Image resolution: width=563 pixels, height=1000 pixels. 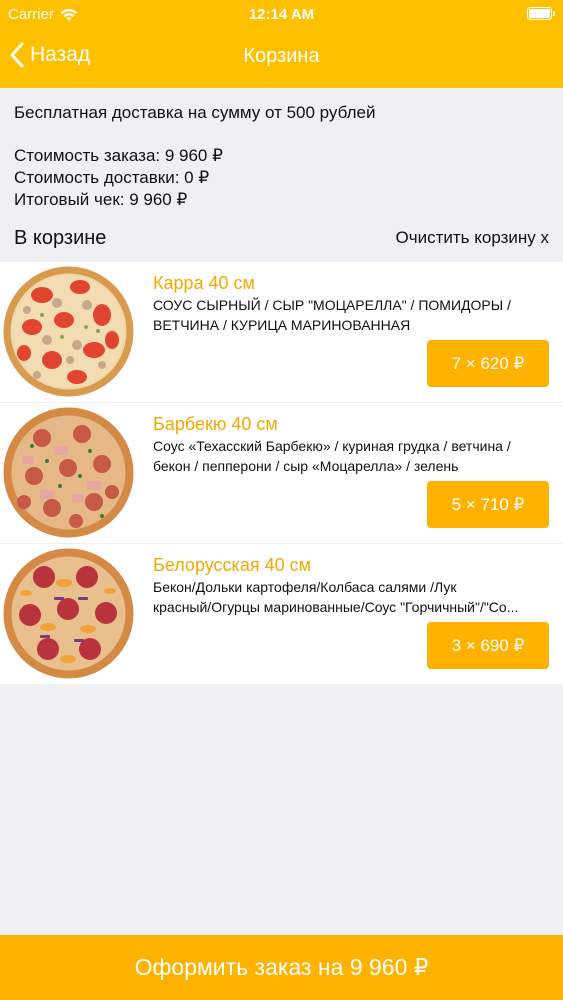 I want to click on checkout-button: Оформить заказ на 9 960 ₽, so click(x=281, y=967).